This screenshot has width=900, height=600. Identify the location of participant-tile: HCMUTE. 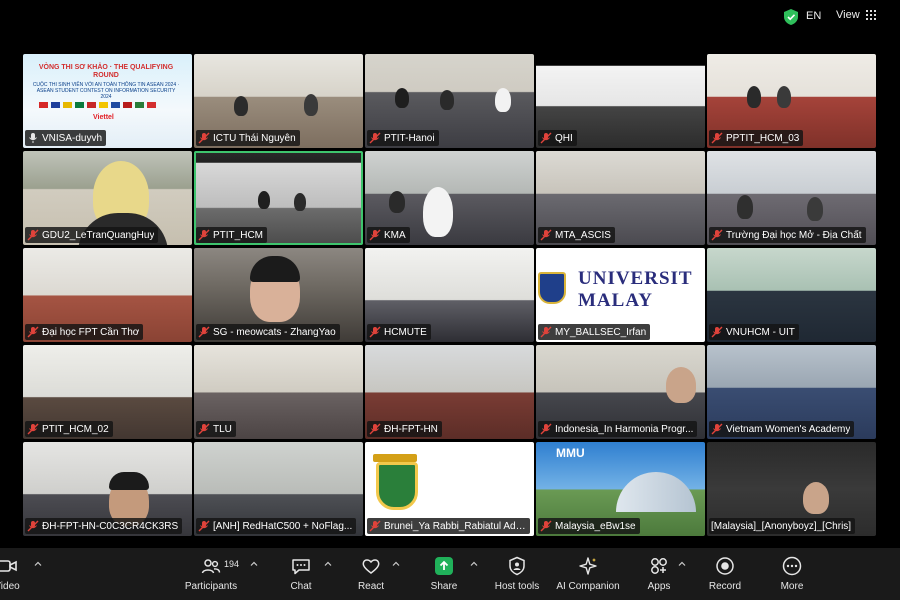
(449, 295).